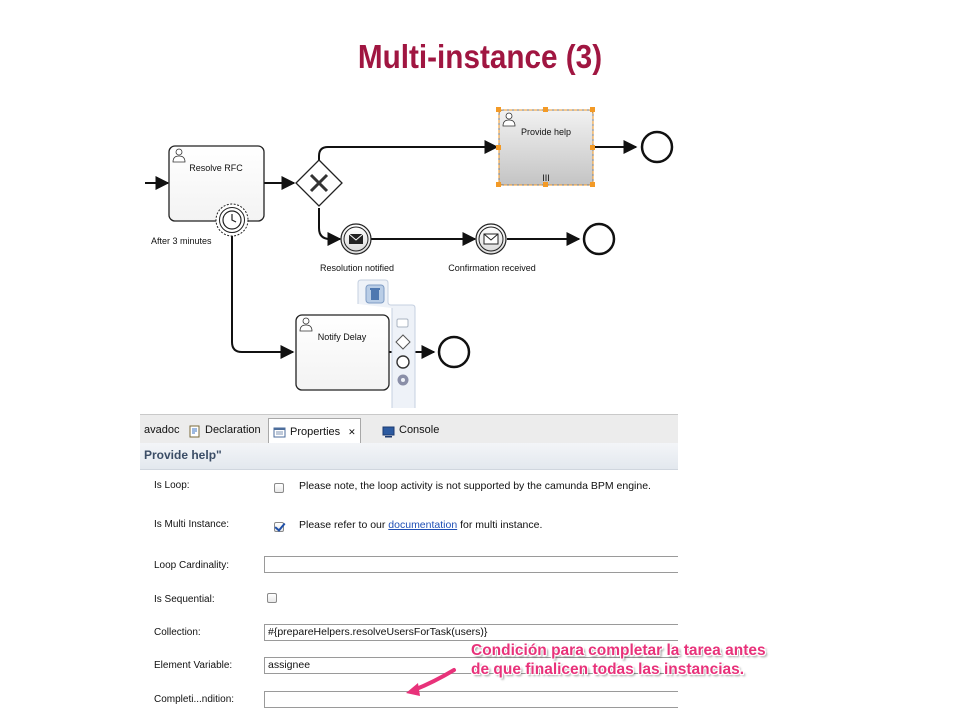  What do you see at coordinates (403, 380) in the screenshot?
I see `gear-icon` at bounding box center [403, 380].